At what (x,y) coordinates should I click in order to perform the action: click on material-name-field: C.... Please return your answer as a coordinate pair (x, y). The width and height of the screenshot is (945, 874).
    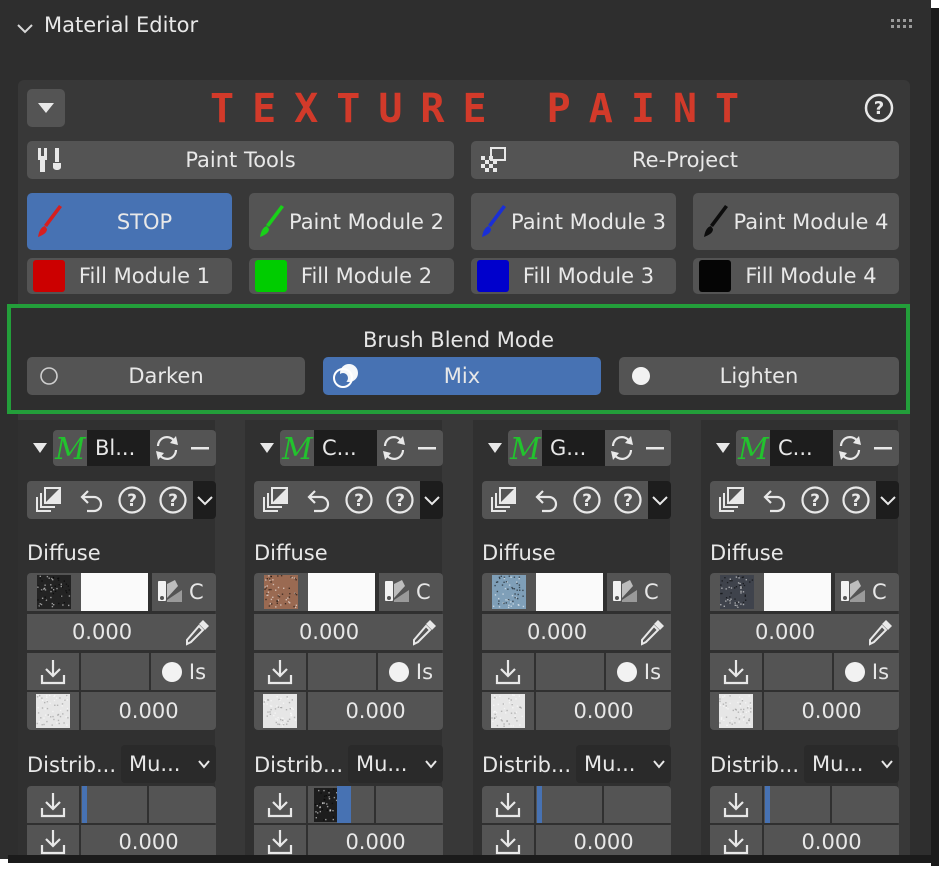
    Looking at the image, I should click on (345, 448).